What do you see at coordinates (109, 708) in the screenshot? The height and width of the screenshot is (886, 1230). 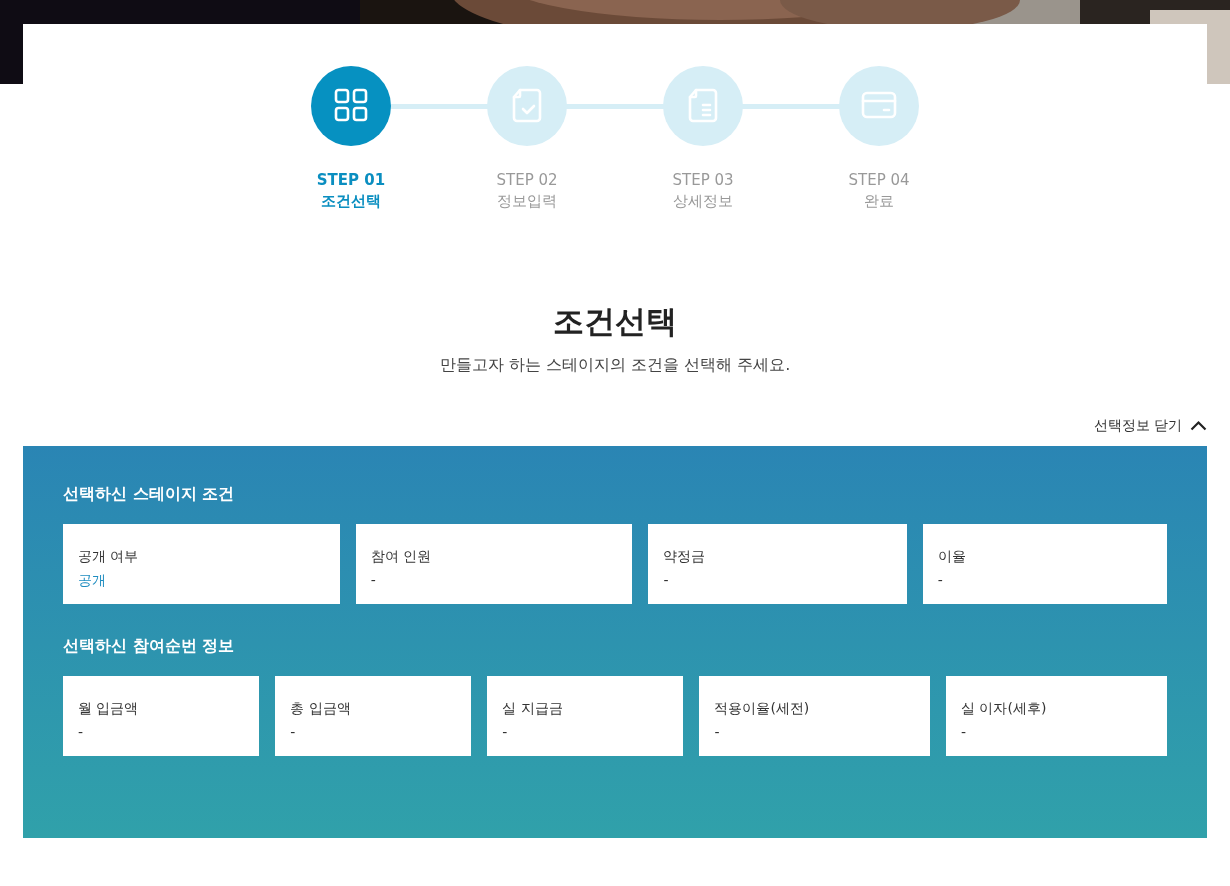 I see `tile-label: 월 입금액` at bounding box center [109, 708].